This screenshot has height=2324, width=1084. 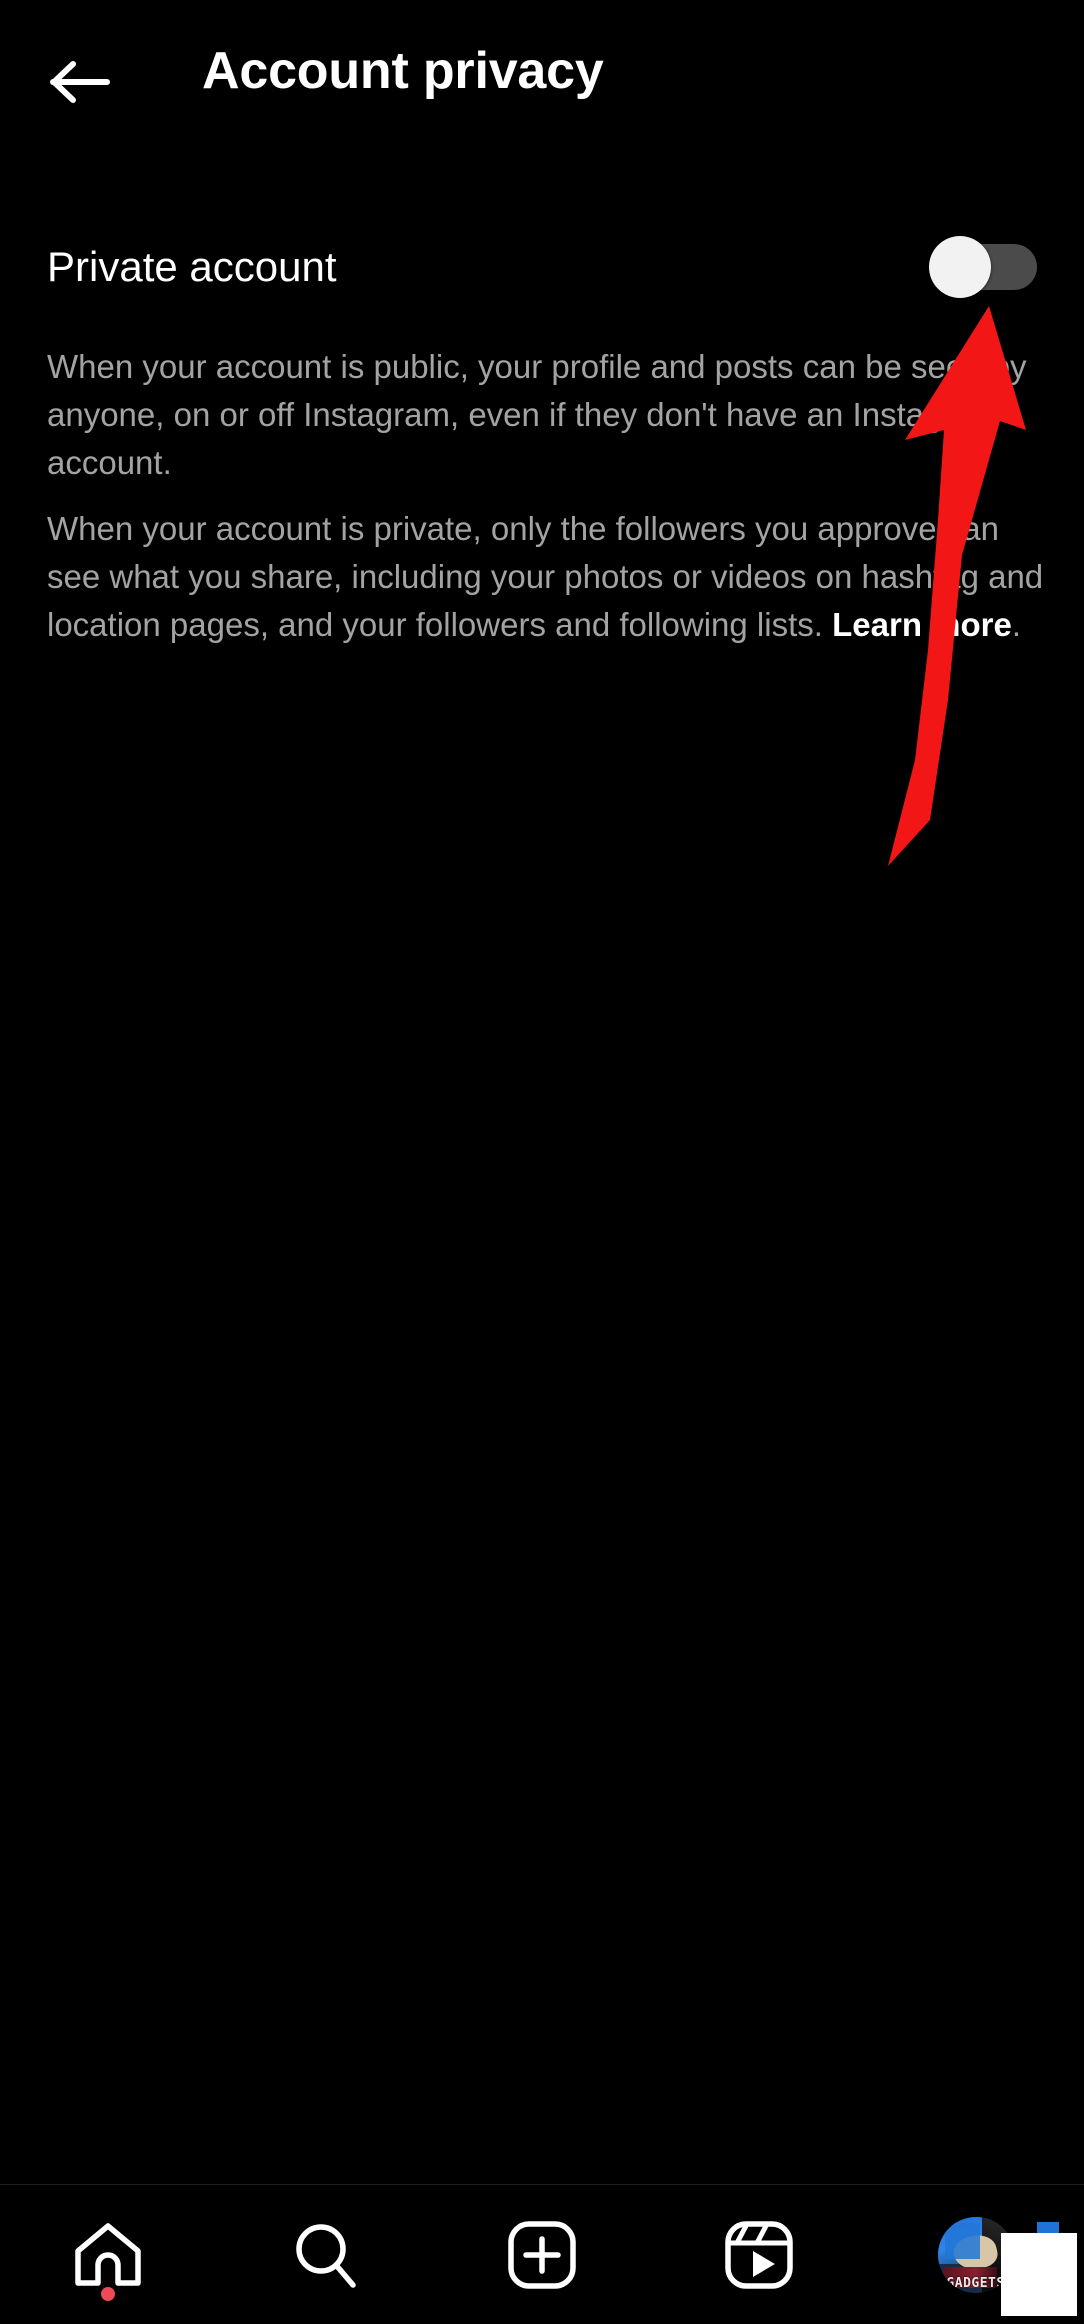 I want to click on arrow-left-icon, so click(x=80, y=82).